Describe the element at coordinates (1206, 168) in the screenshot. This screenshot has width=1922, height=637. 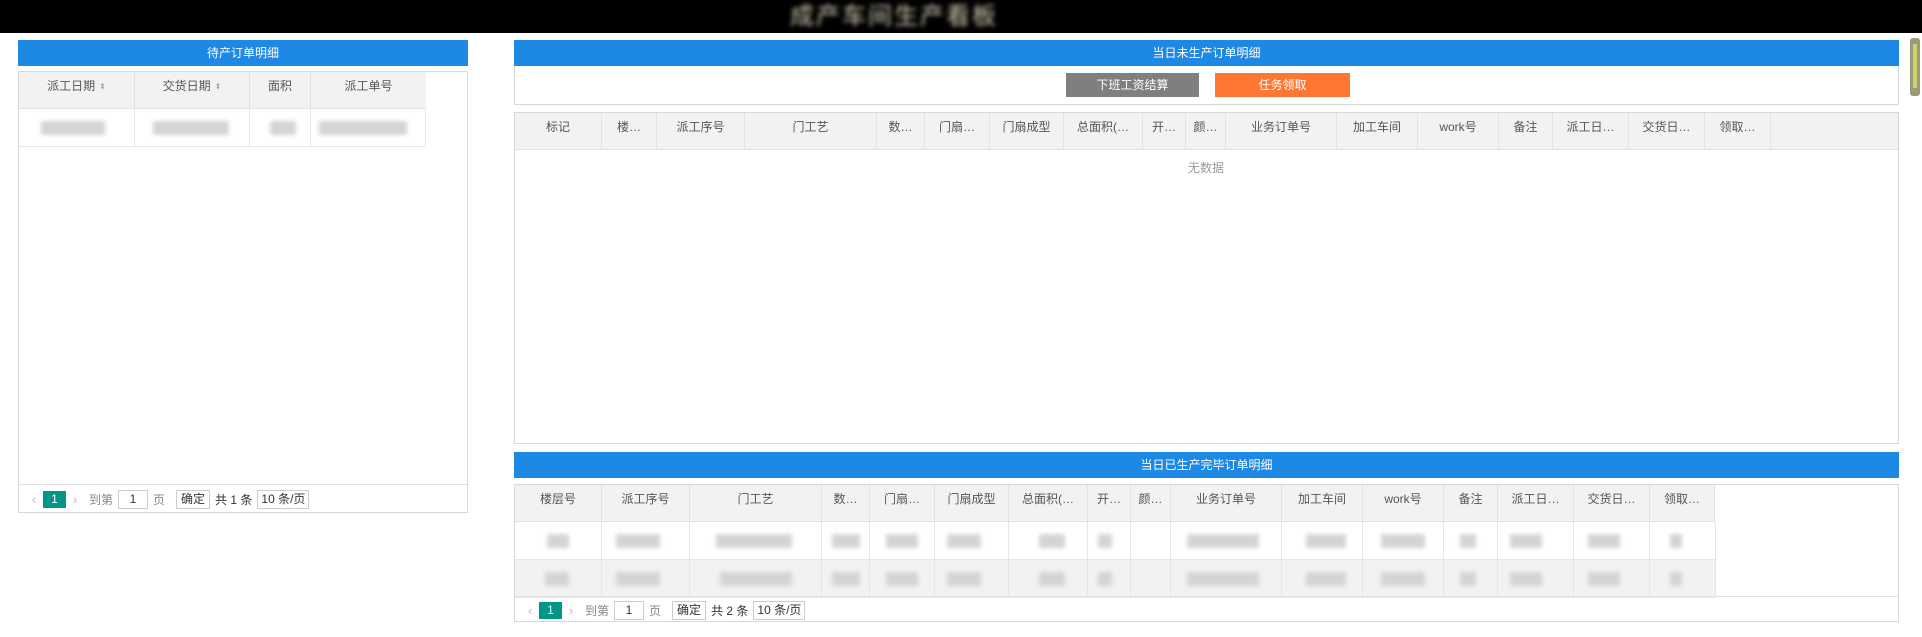
I see `empty-message: 无数据` at that location.